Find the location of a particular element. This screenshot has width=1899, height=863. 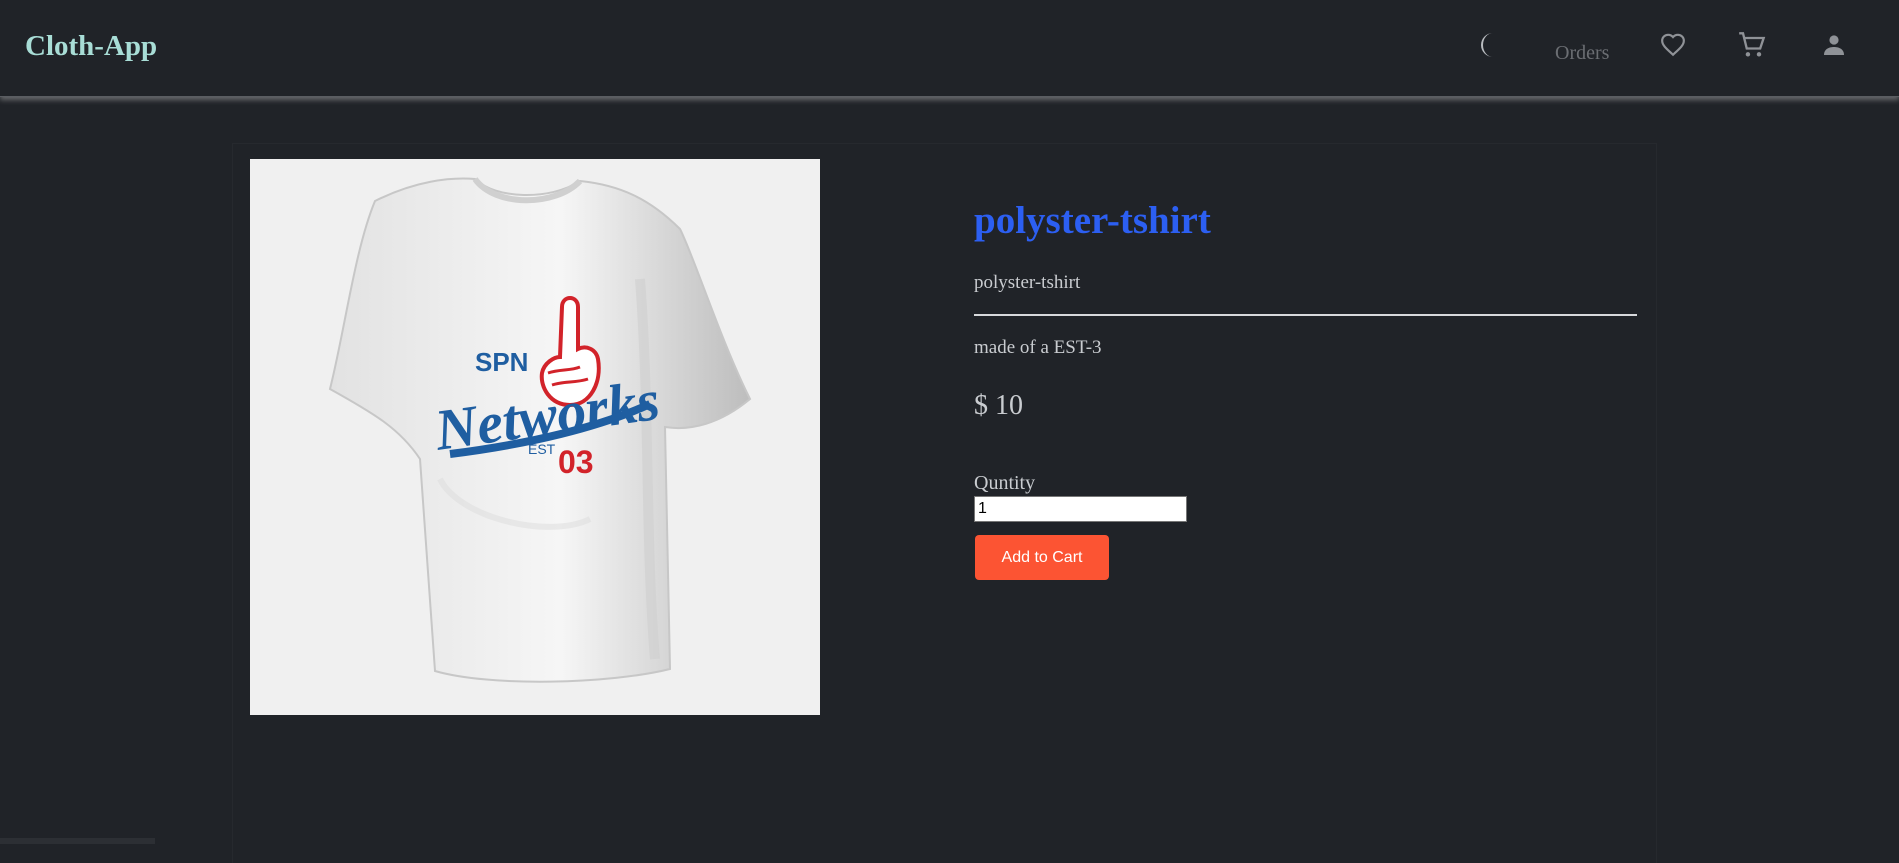

moon-icon is located at coordinates (1489, 45).